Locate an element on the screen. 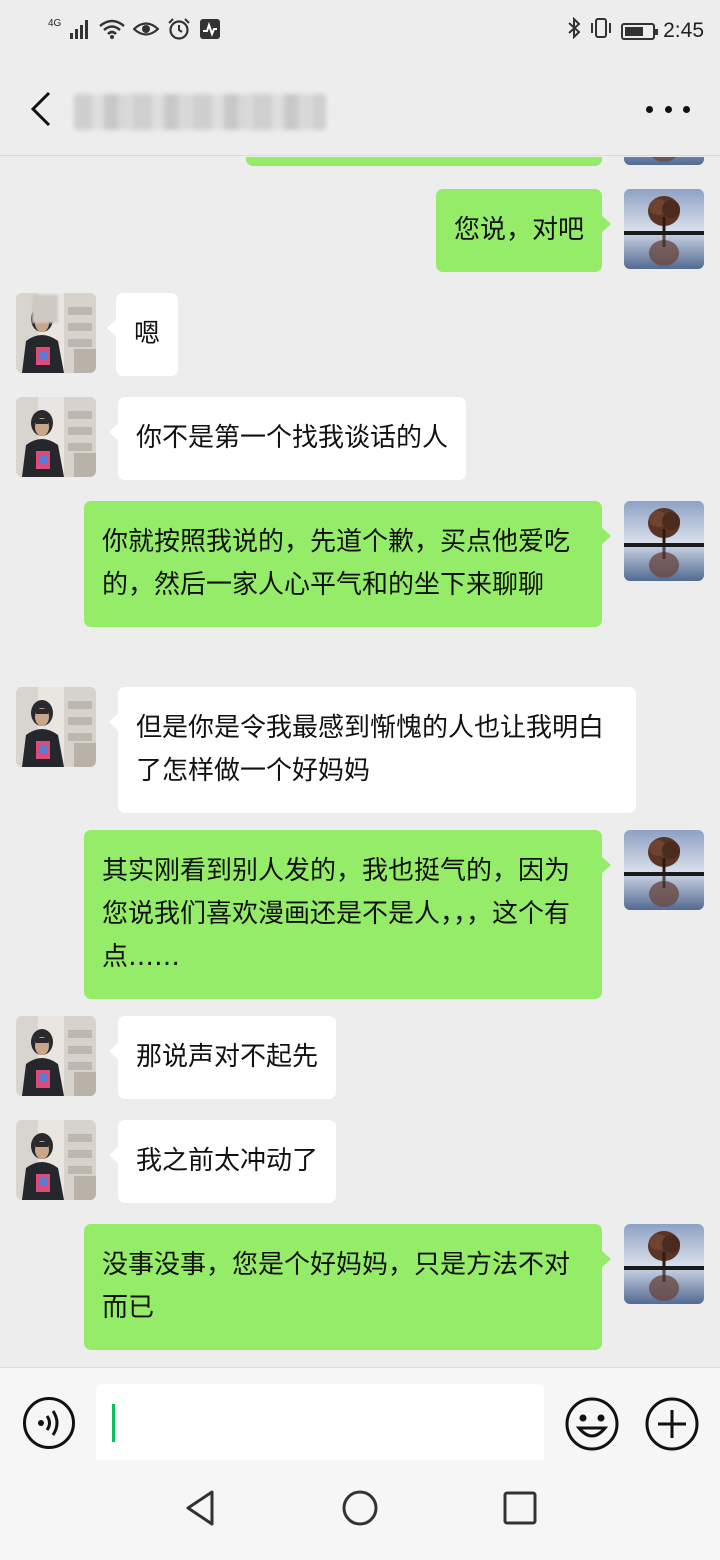 The image size is (720, 1560). message-bubble-outgoing: 没事没事，您是个好妈妈，只是方法不对而已 is located at coordinates (347, 1287).